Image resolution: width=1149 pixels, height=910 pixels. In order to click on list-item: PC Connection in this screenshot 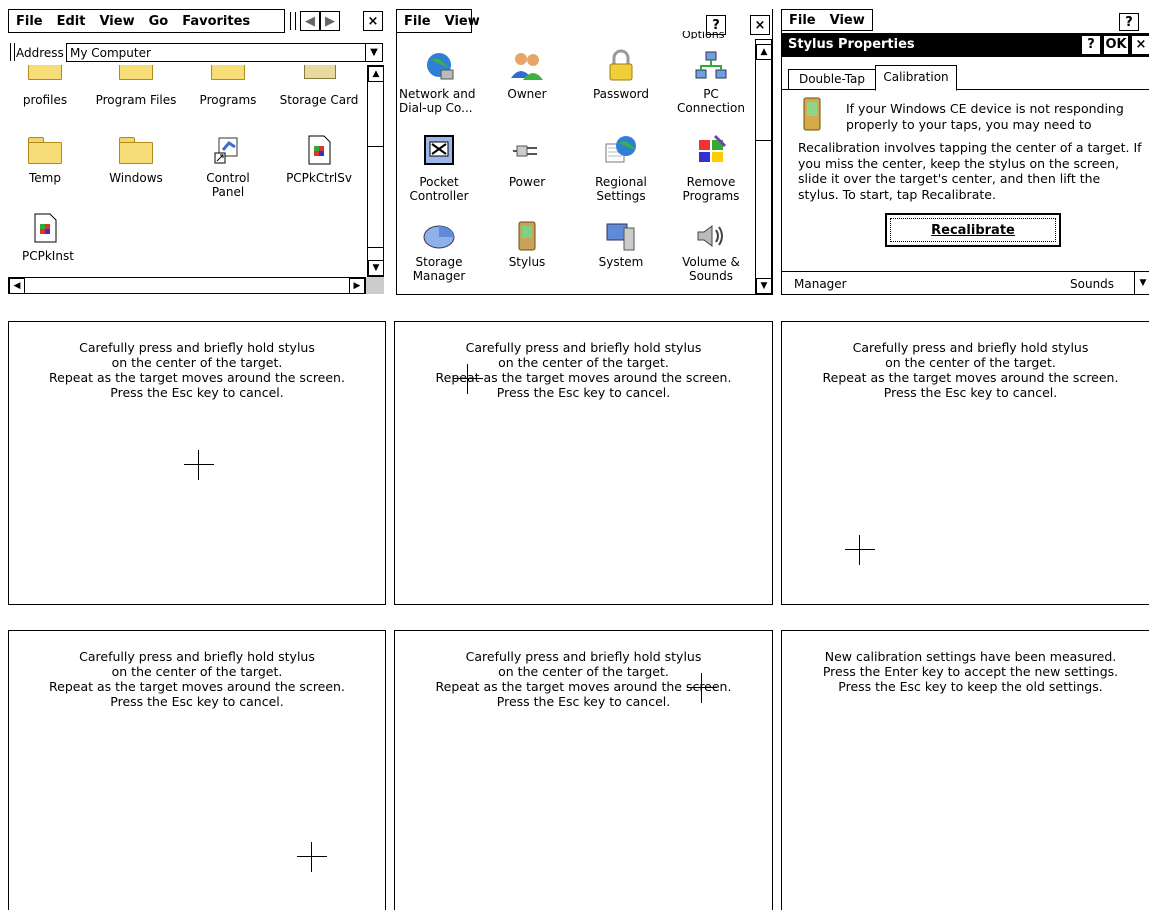, I will do `click(711, 82)`.